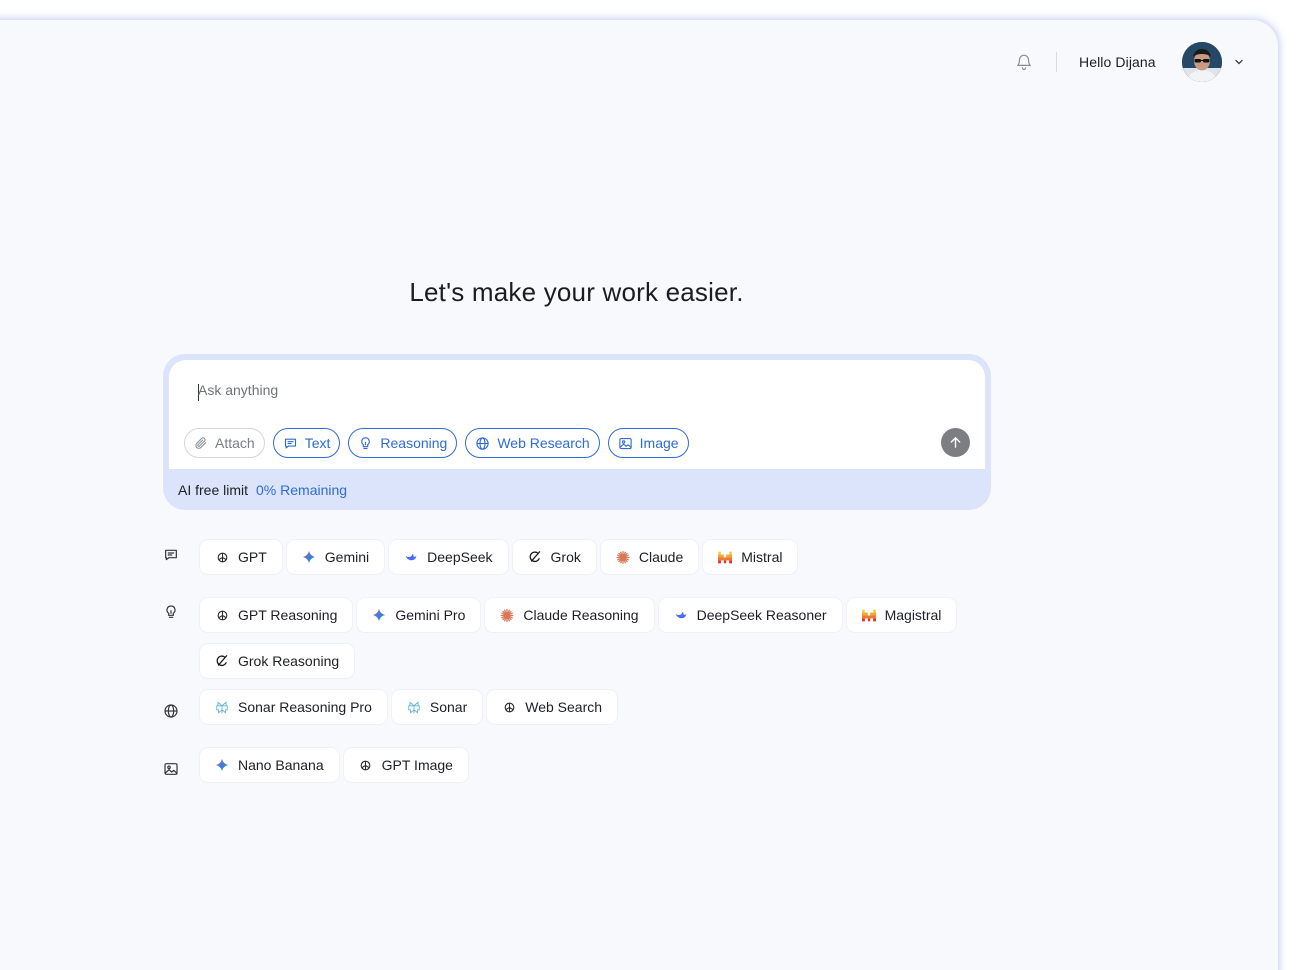  Describe the element at coordinates (252, 557) in the screenshot. I see `model-label: GPT` at that location.